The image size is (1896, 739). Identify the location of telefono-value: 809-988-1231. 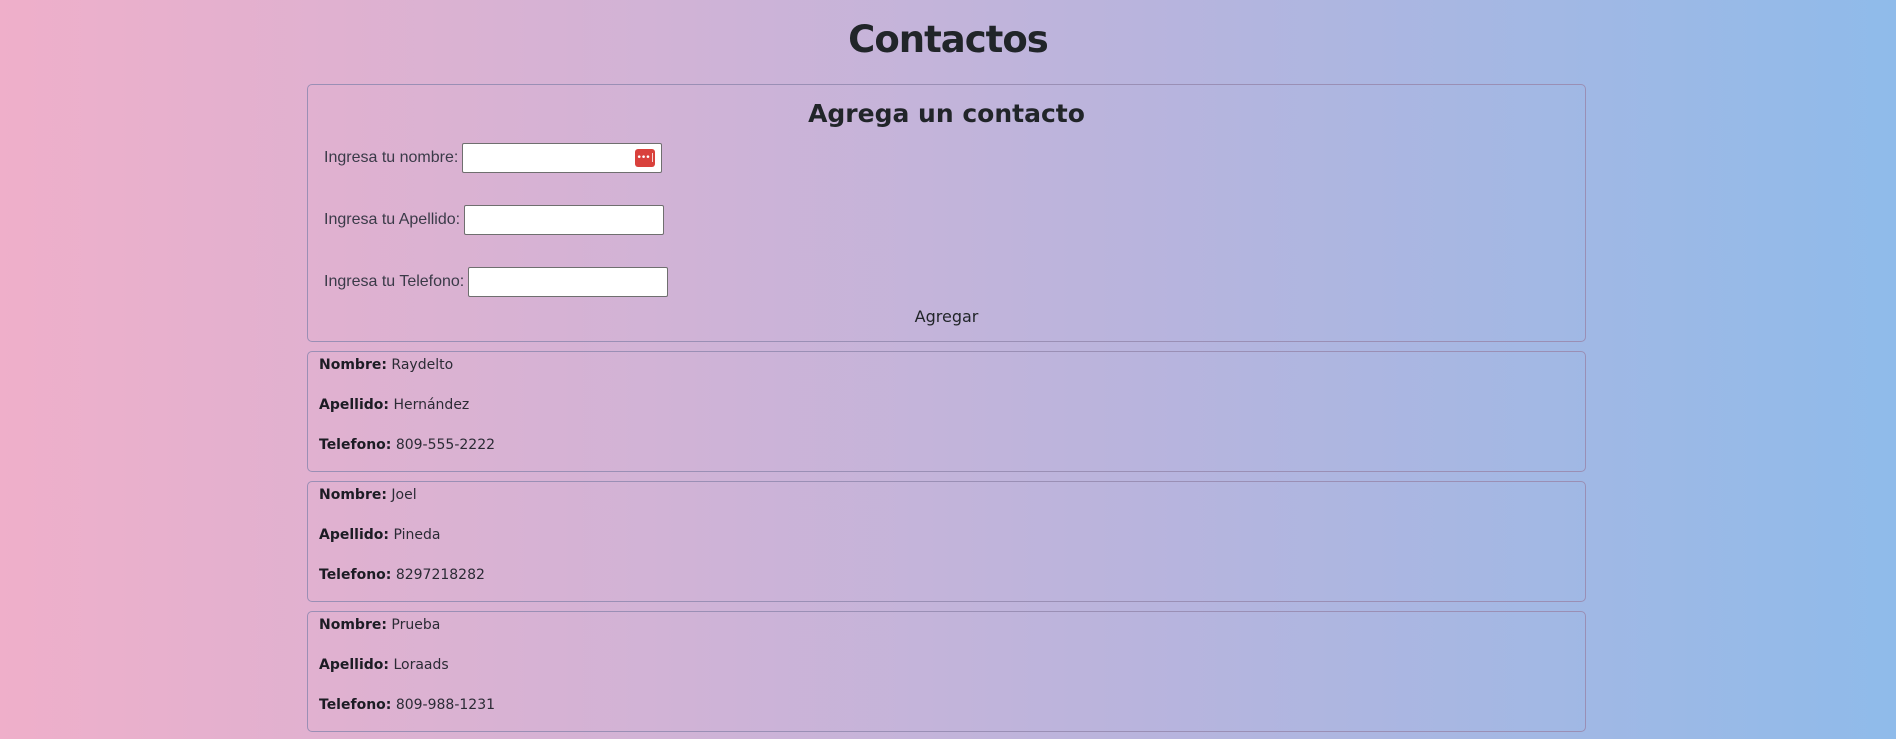
(445, 705).